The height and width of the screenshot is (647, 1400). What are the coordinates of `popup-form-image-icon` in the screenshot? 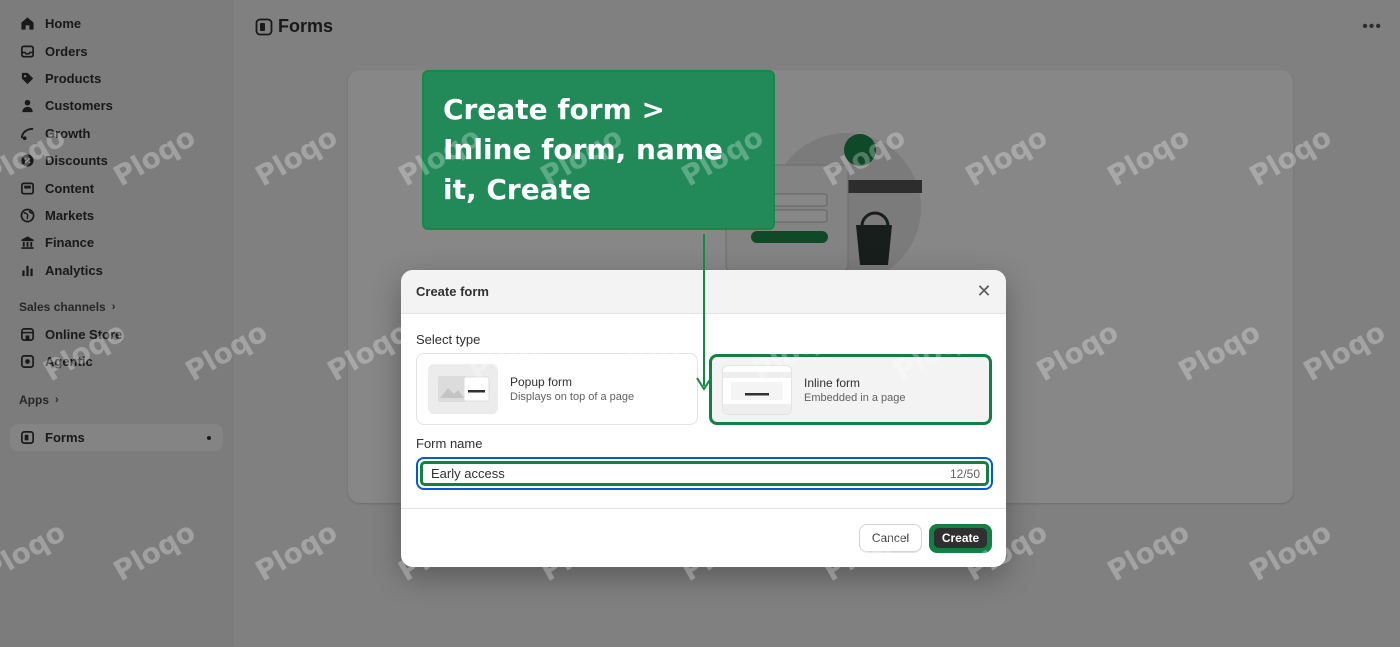 It's located at (463, 389).